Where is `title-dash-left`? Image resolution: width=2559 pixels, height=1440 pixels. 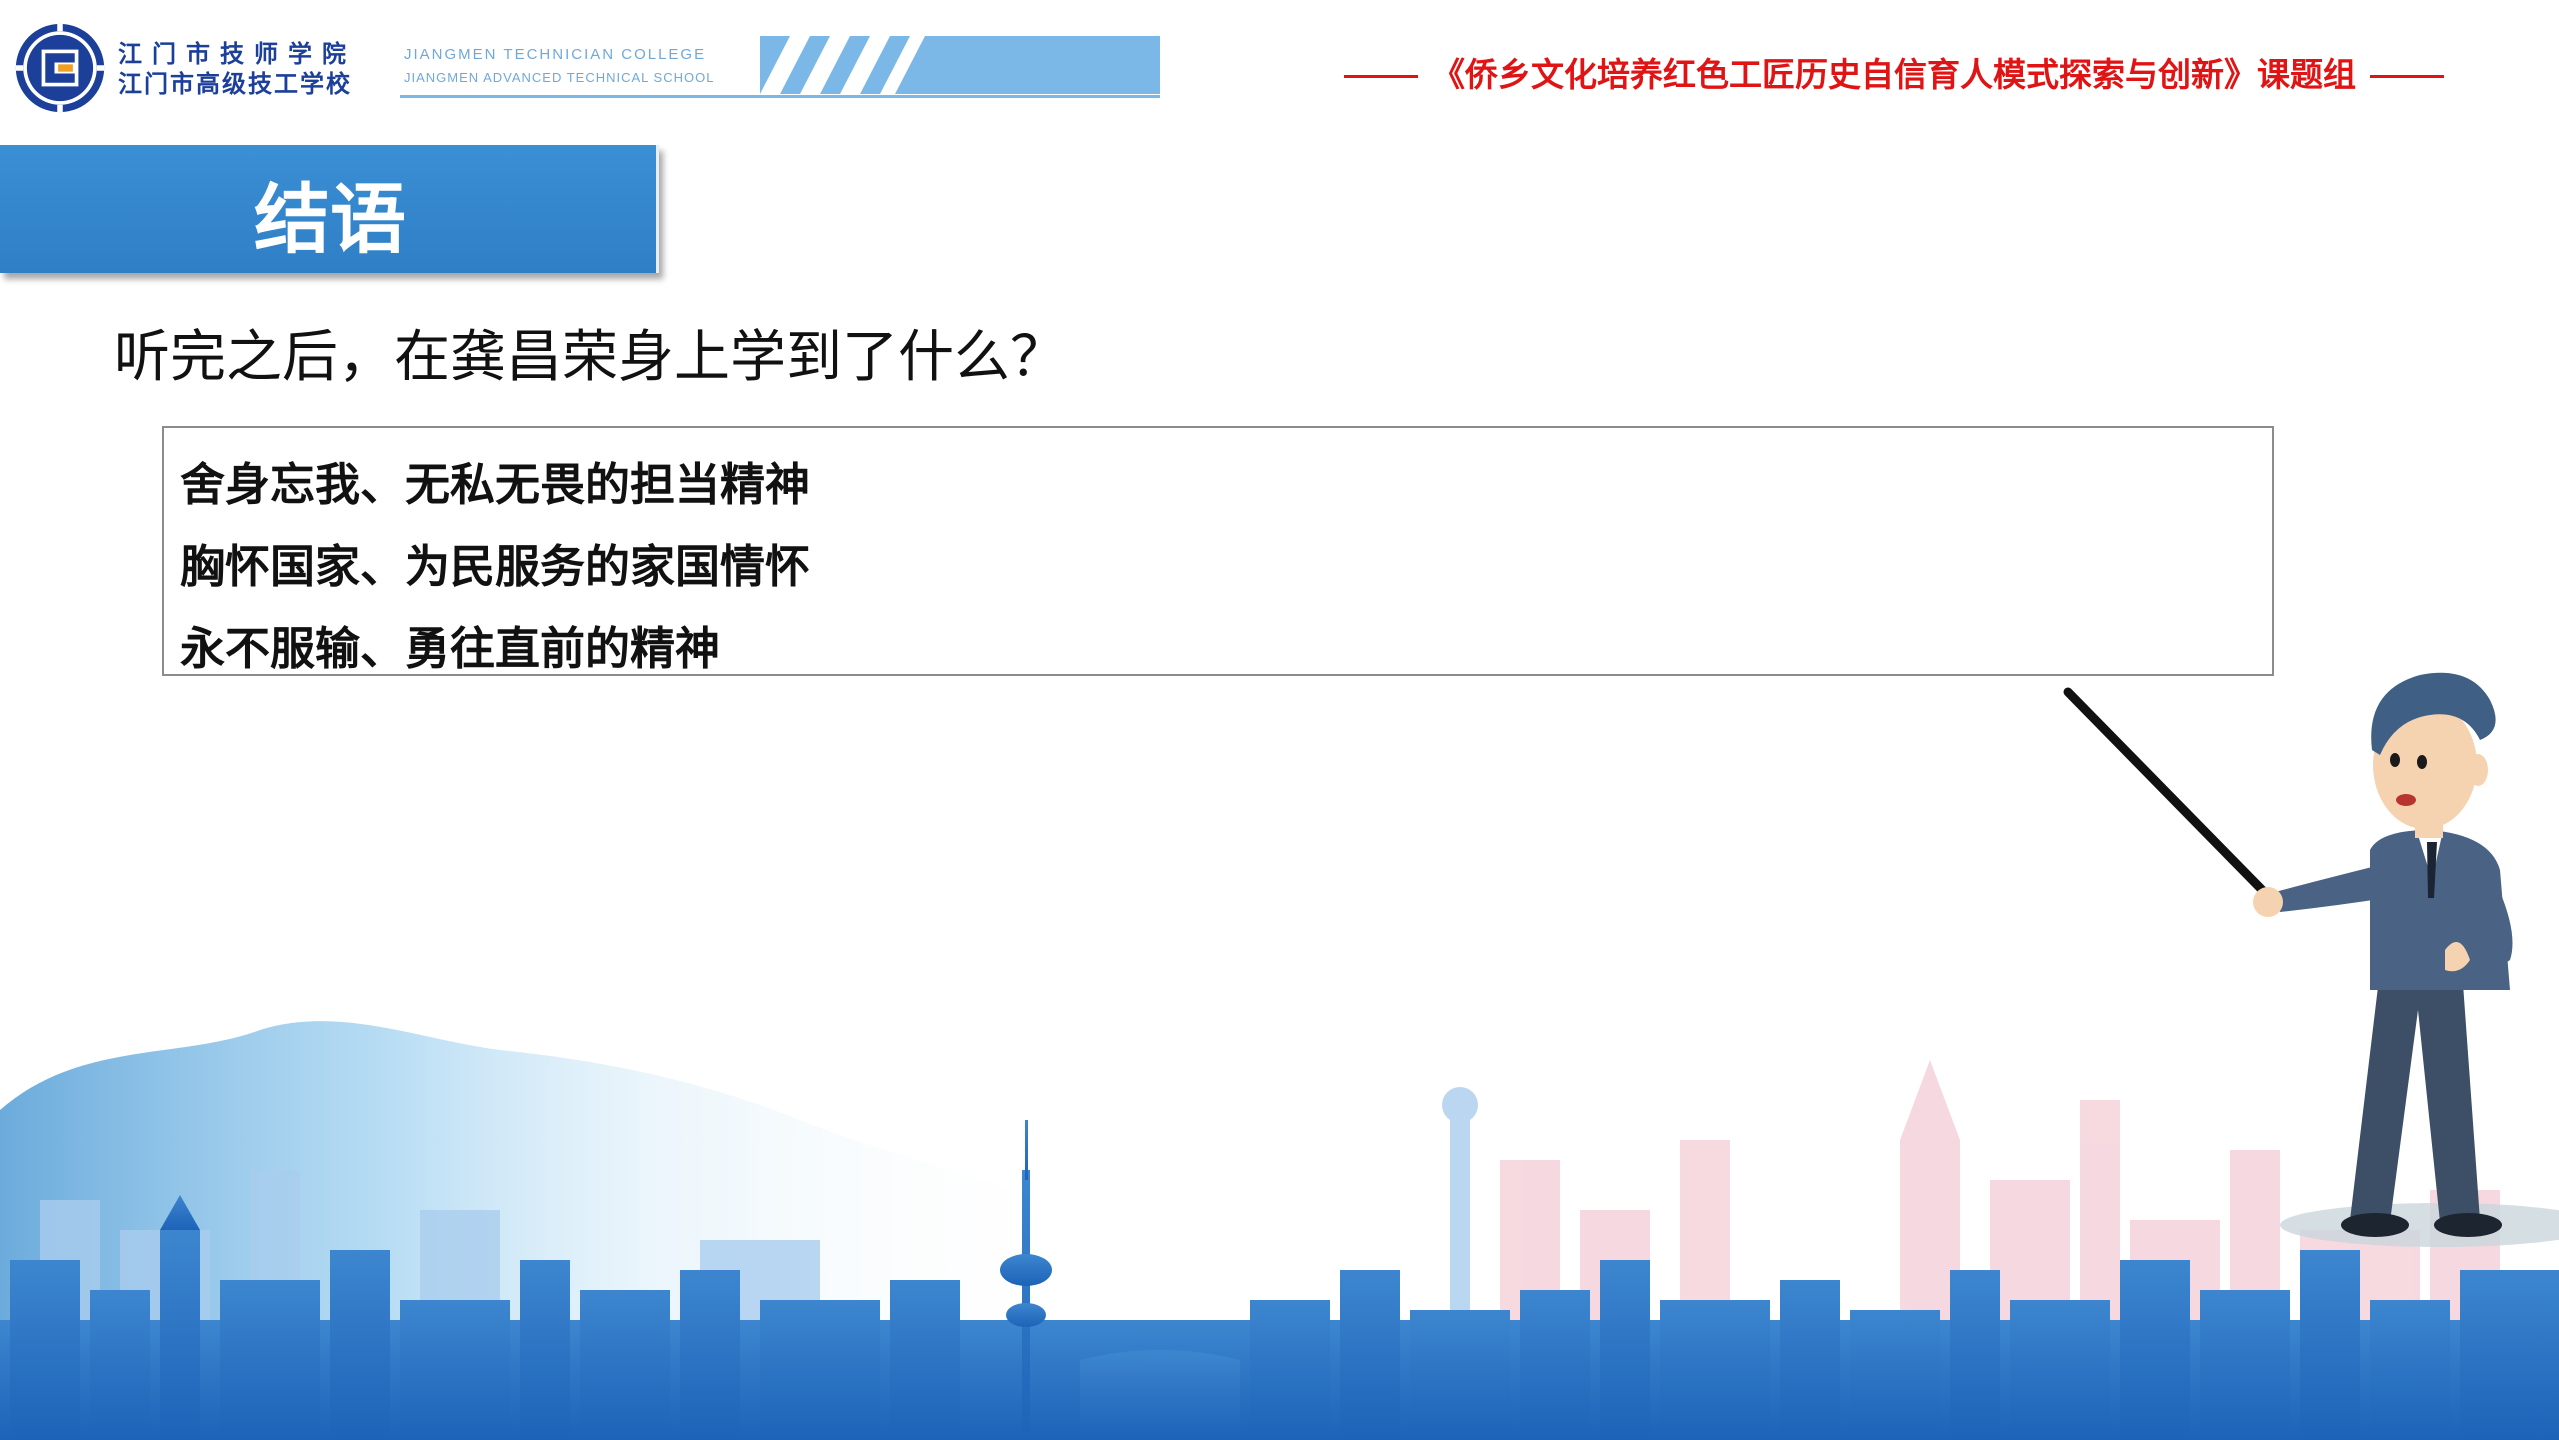
title-dash-left is located at coordinates (1381, 76).